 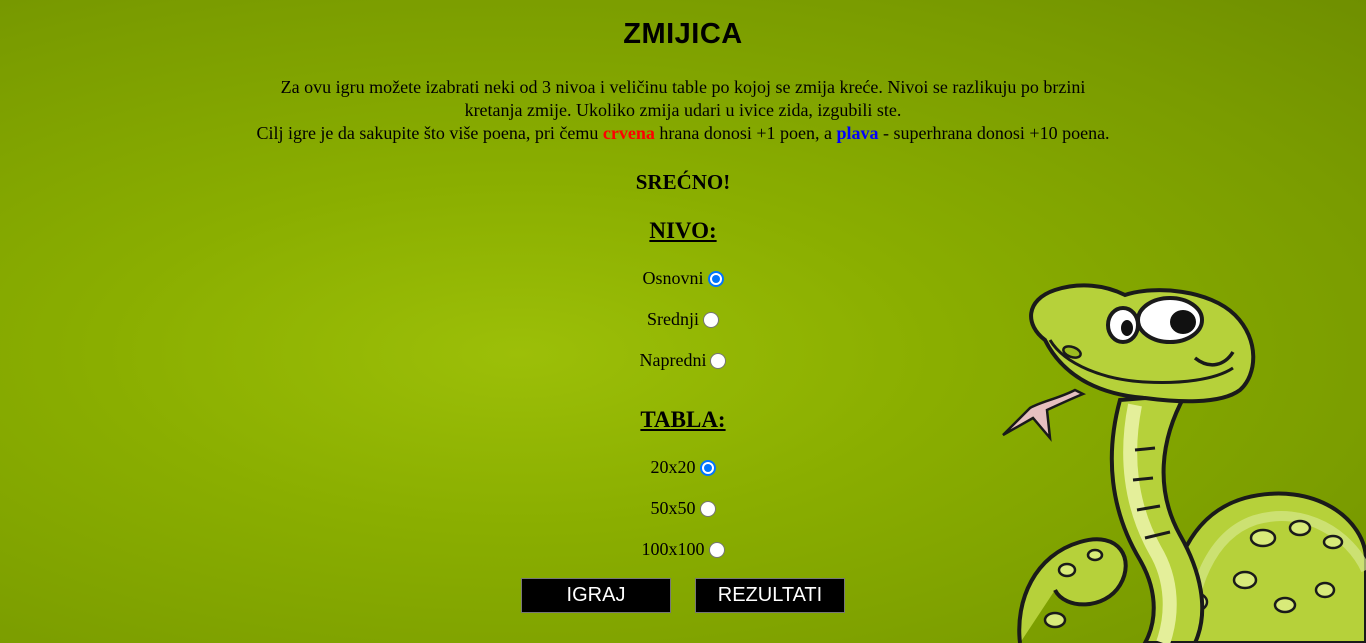 What do you see at coordinates (673, 278) in the screenshot?
I see `level-option-label: Osnovni` at bounding box center [673, 278].